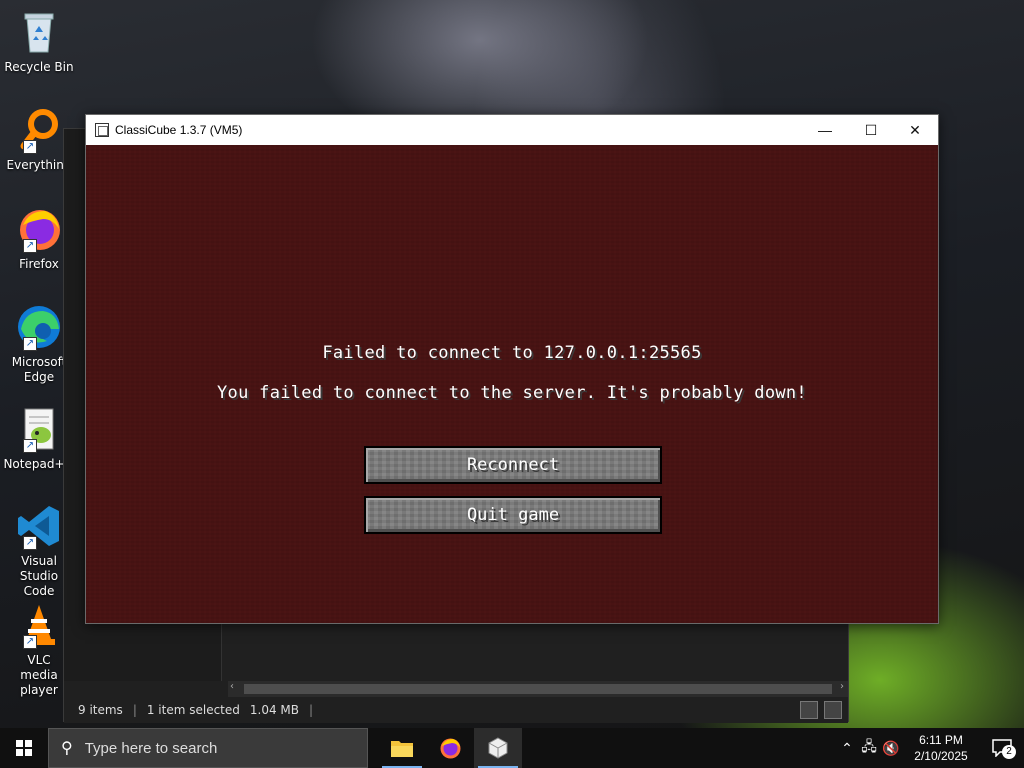 Image resolution: width=1024 pixels, height=768 pixels. I want to click on taskbar-clock: 6:11 PM 2/10/2025, so click(941, 748).